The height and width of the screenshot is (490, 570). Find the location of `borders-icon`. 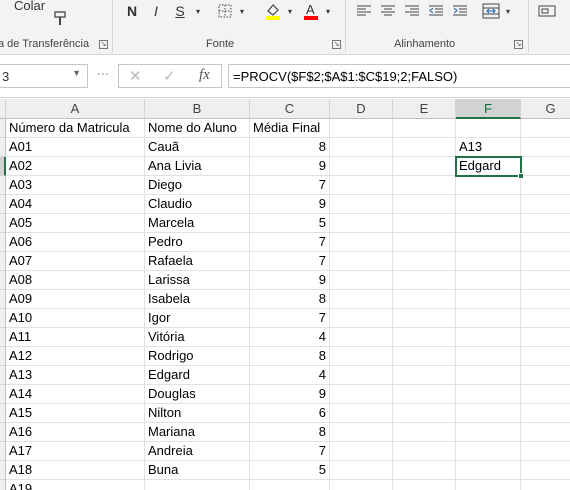

borders-icon is located at coordinates (225, 11).